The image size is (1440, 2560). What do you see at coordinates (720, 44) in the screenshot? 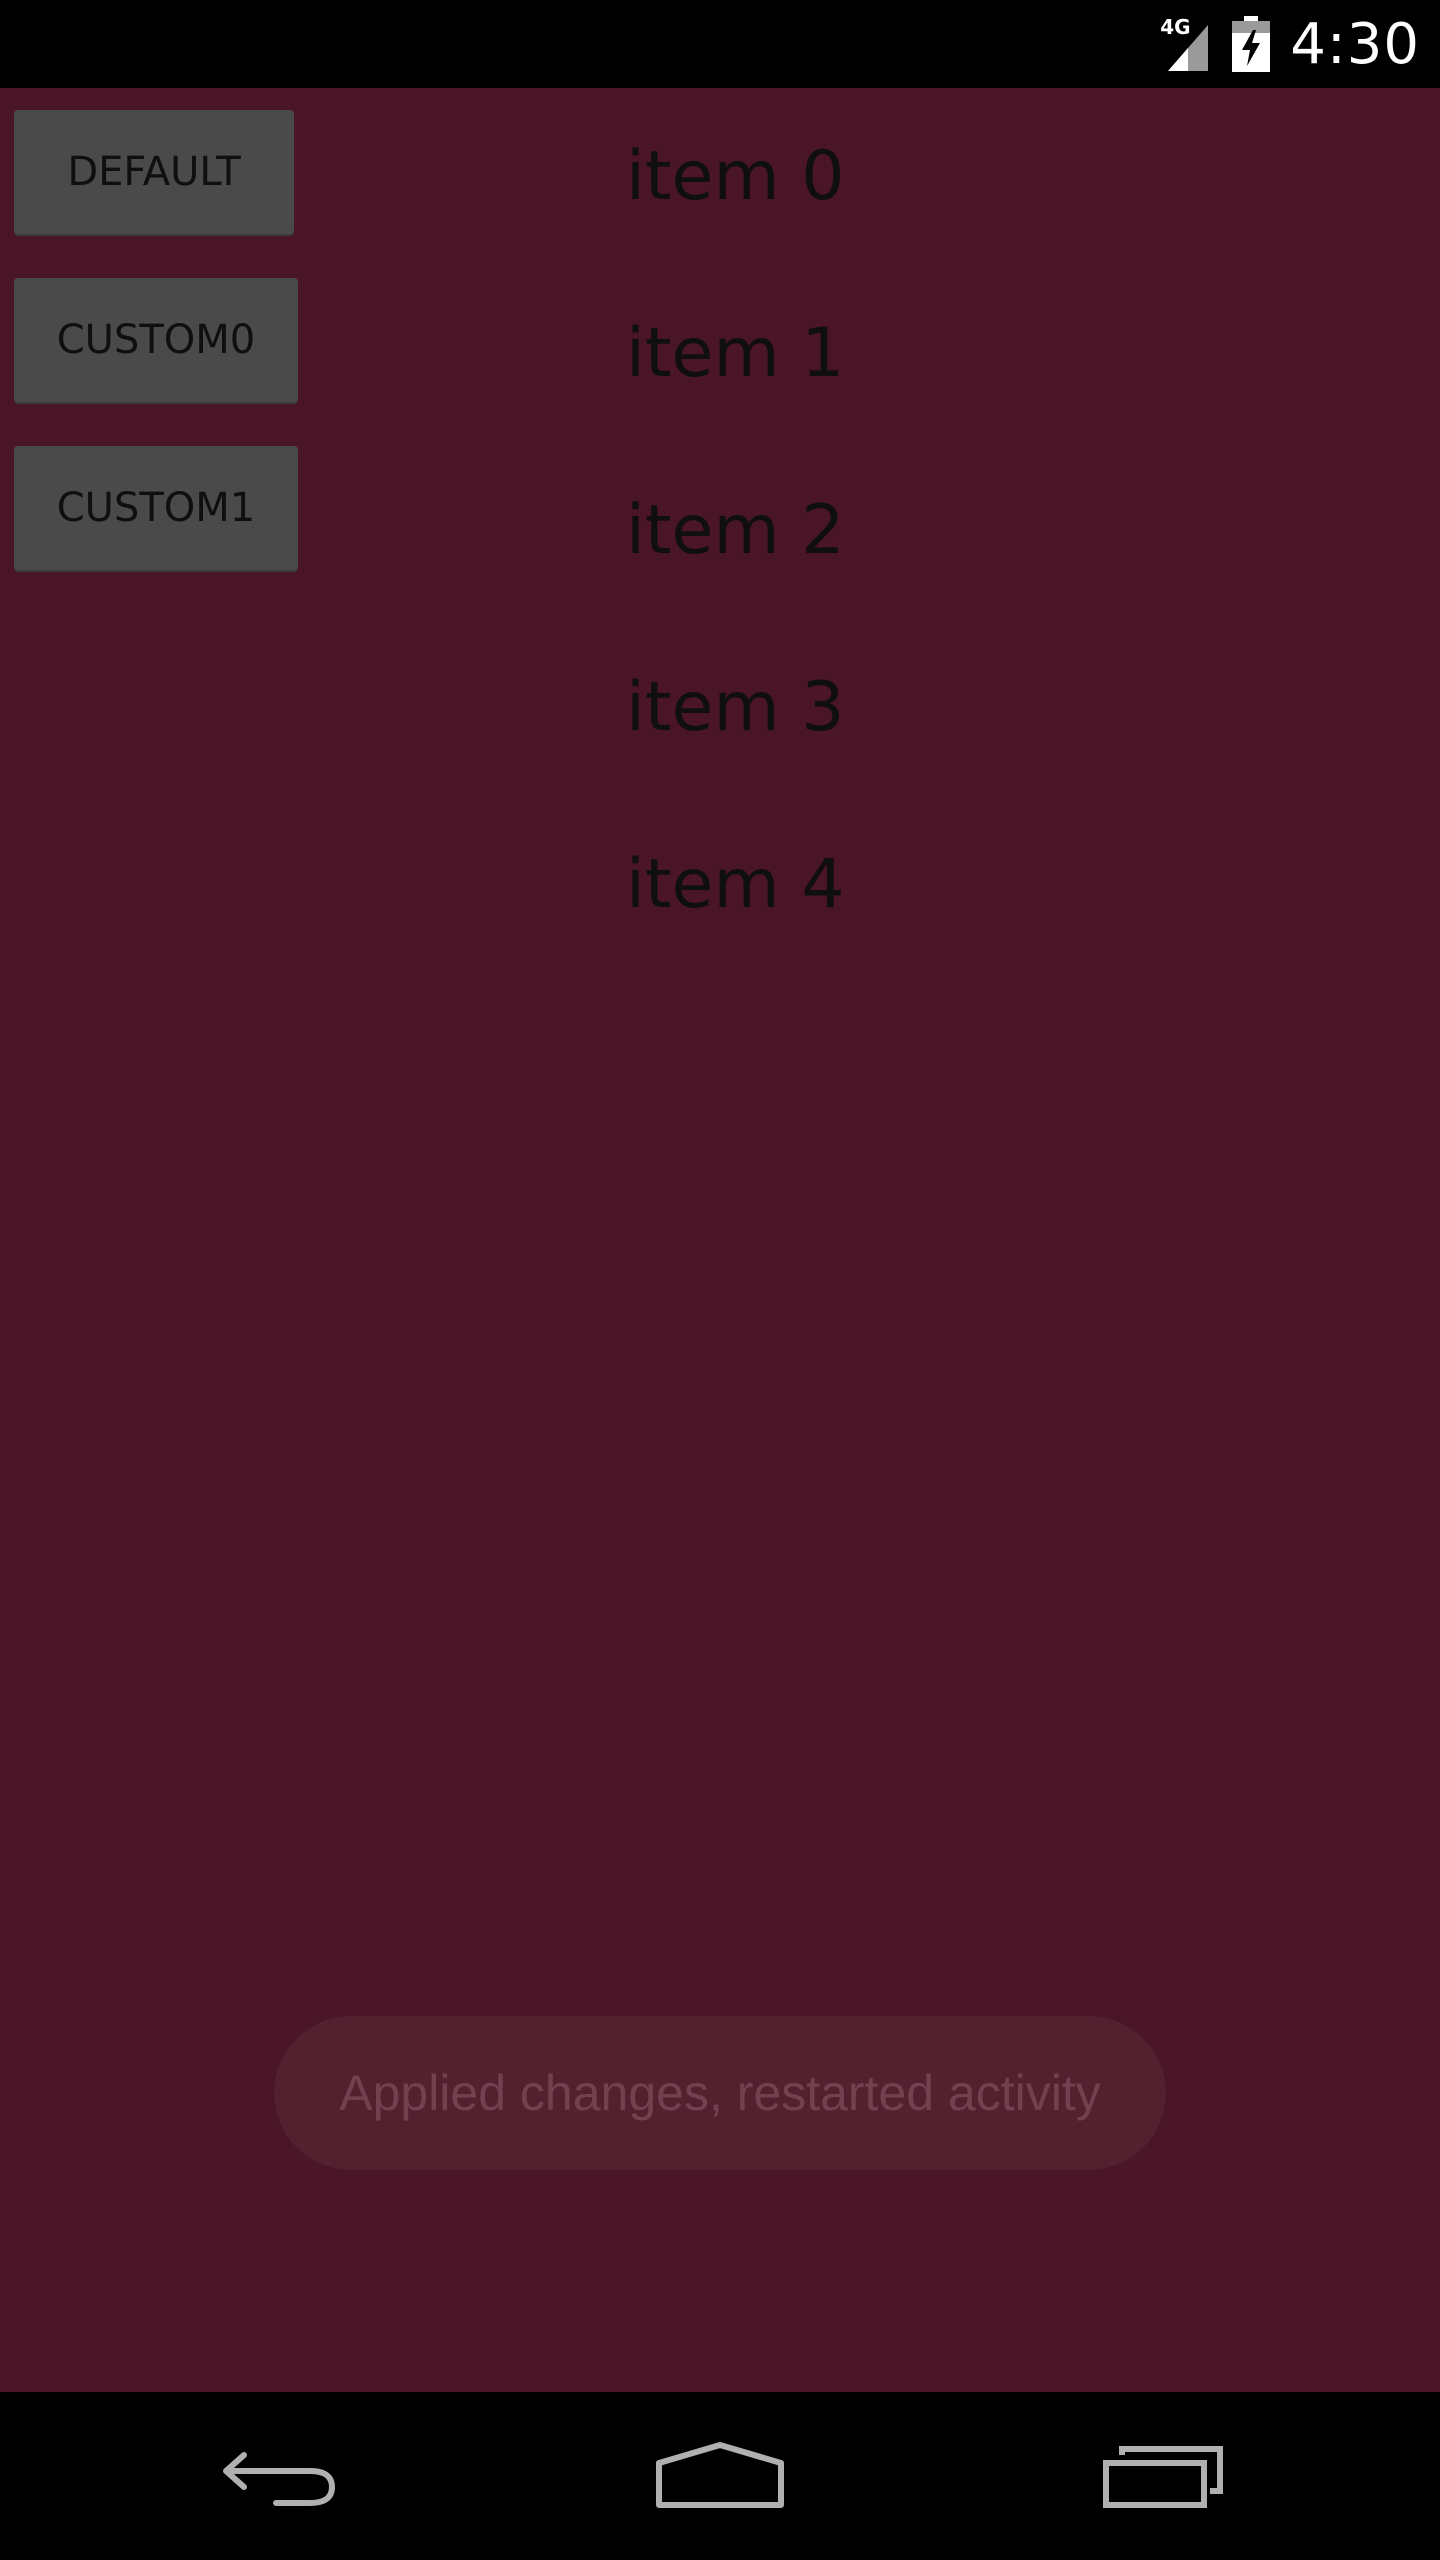
I see `status-bar: 4G 4:30` at bounding box center [720, 44].